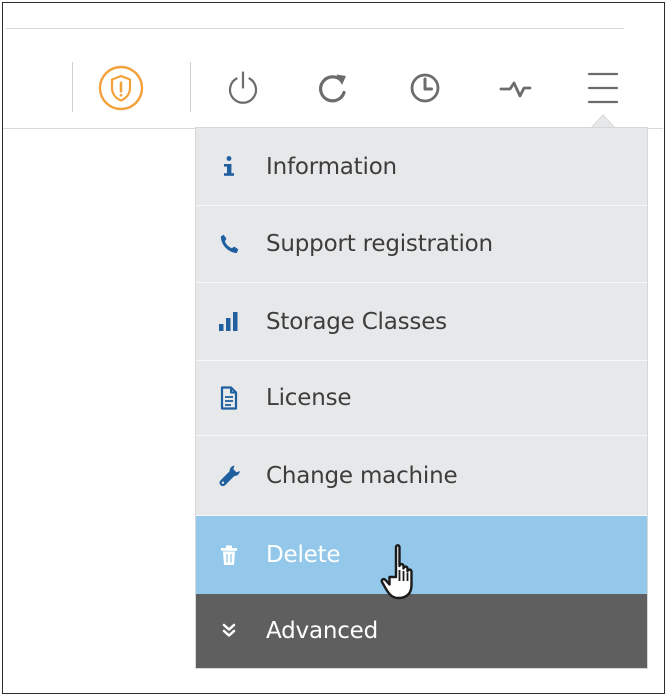 The height and width of the screenshot is (696, 668). I want to click on menu-item-storage-classes-label: Storage Classes, so click(356, 321).